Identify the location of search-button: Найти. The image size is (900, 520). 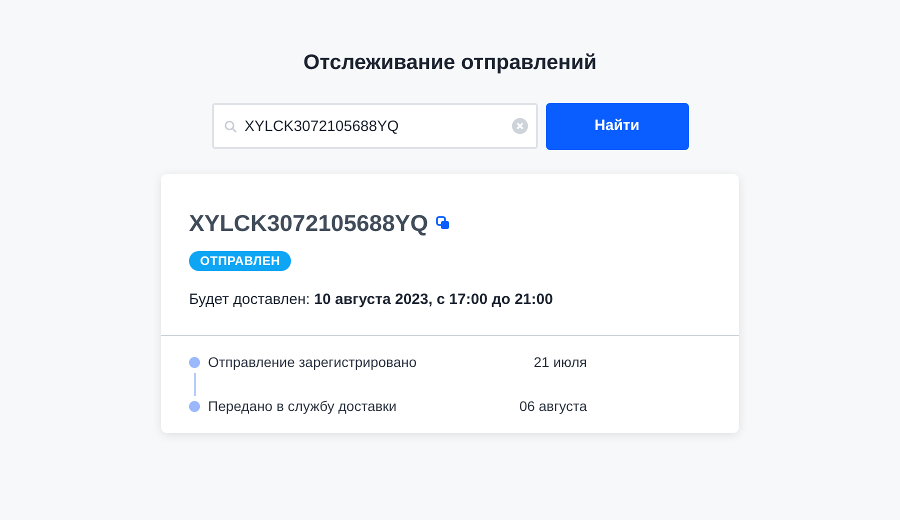
(617, 126).